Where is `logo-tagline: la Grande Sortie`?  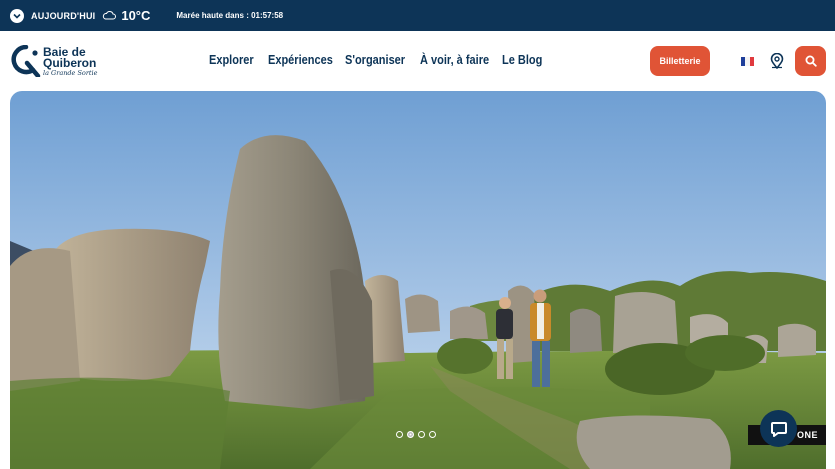
logo-tagline: la Grande Sortie is located at coordinates (70, 73).